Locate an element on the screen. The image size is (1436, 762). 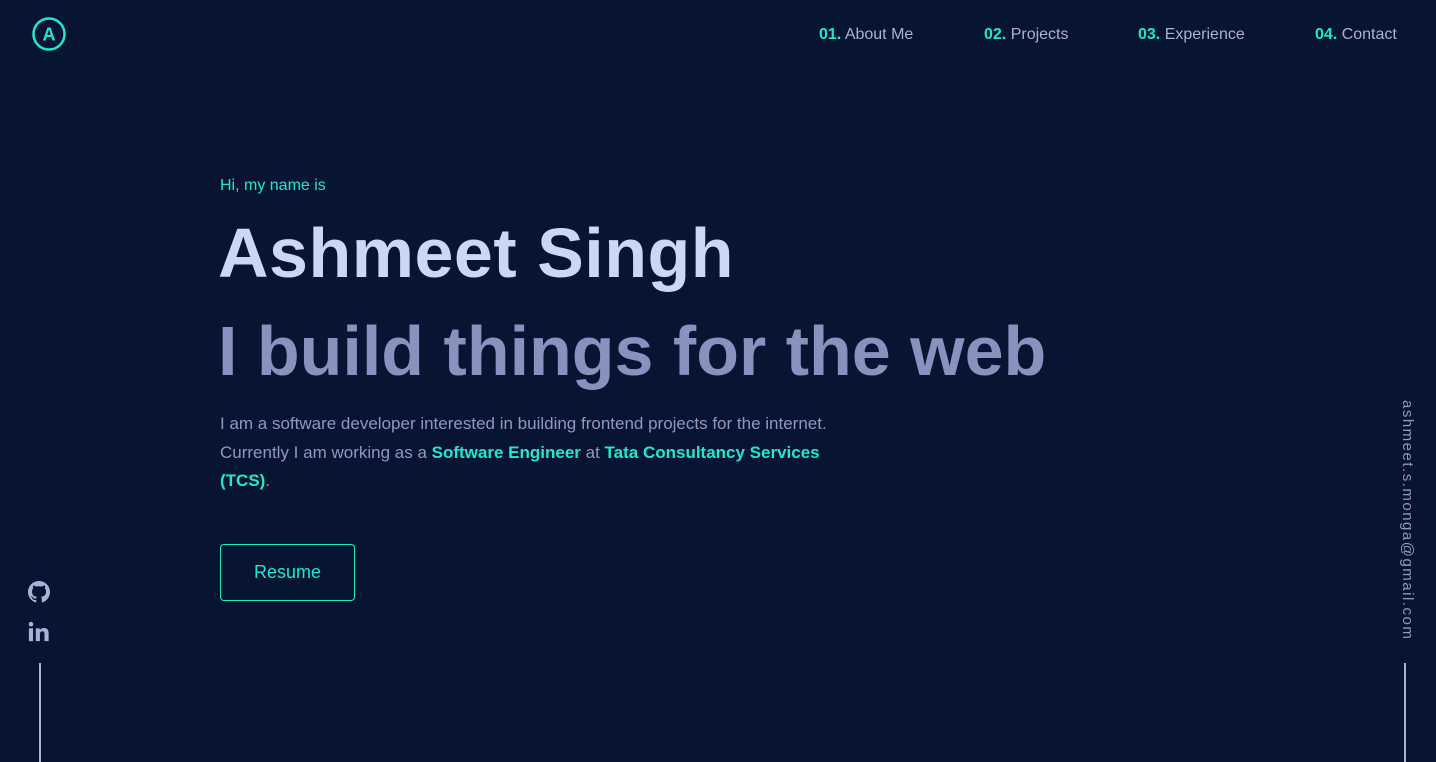
nav-number: 04. is located at coordinates (1326, 34).